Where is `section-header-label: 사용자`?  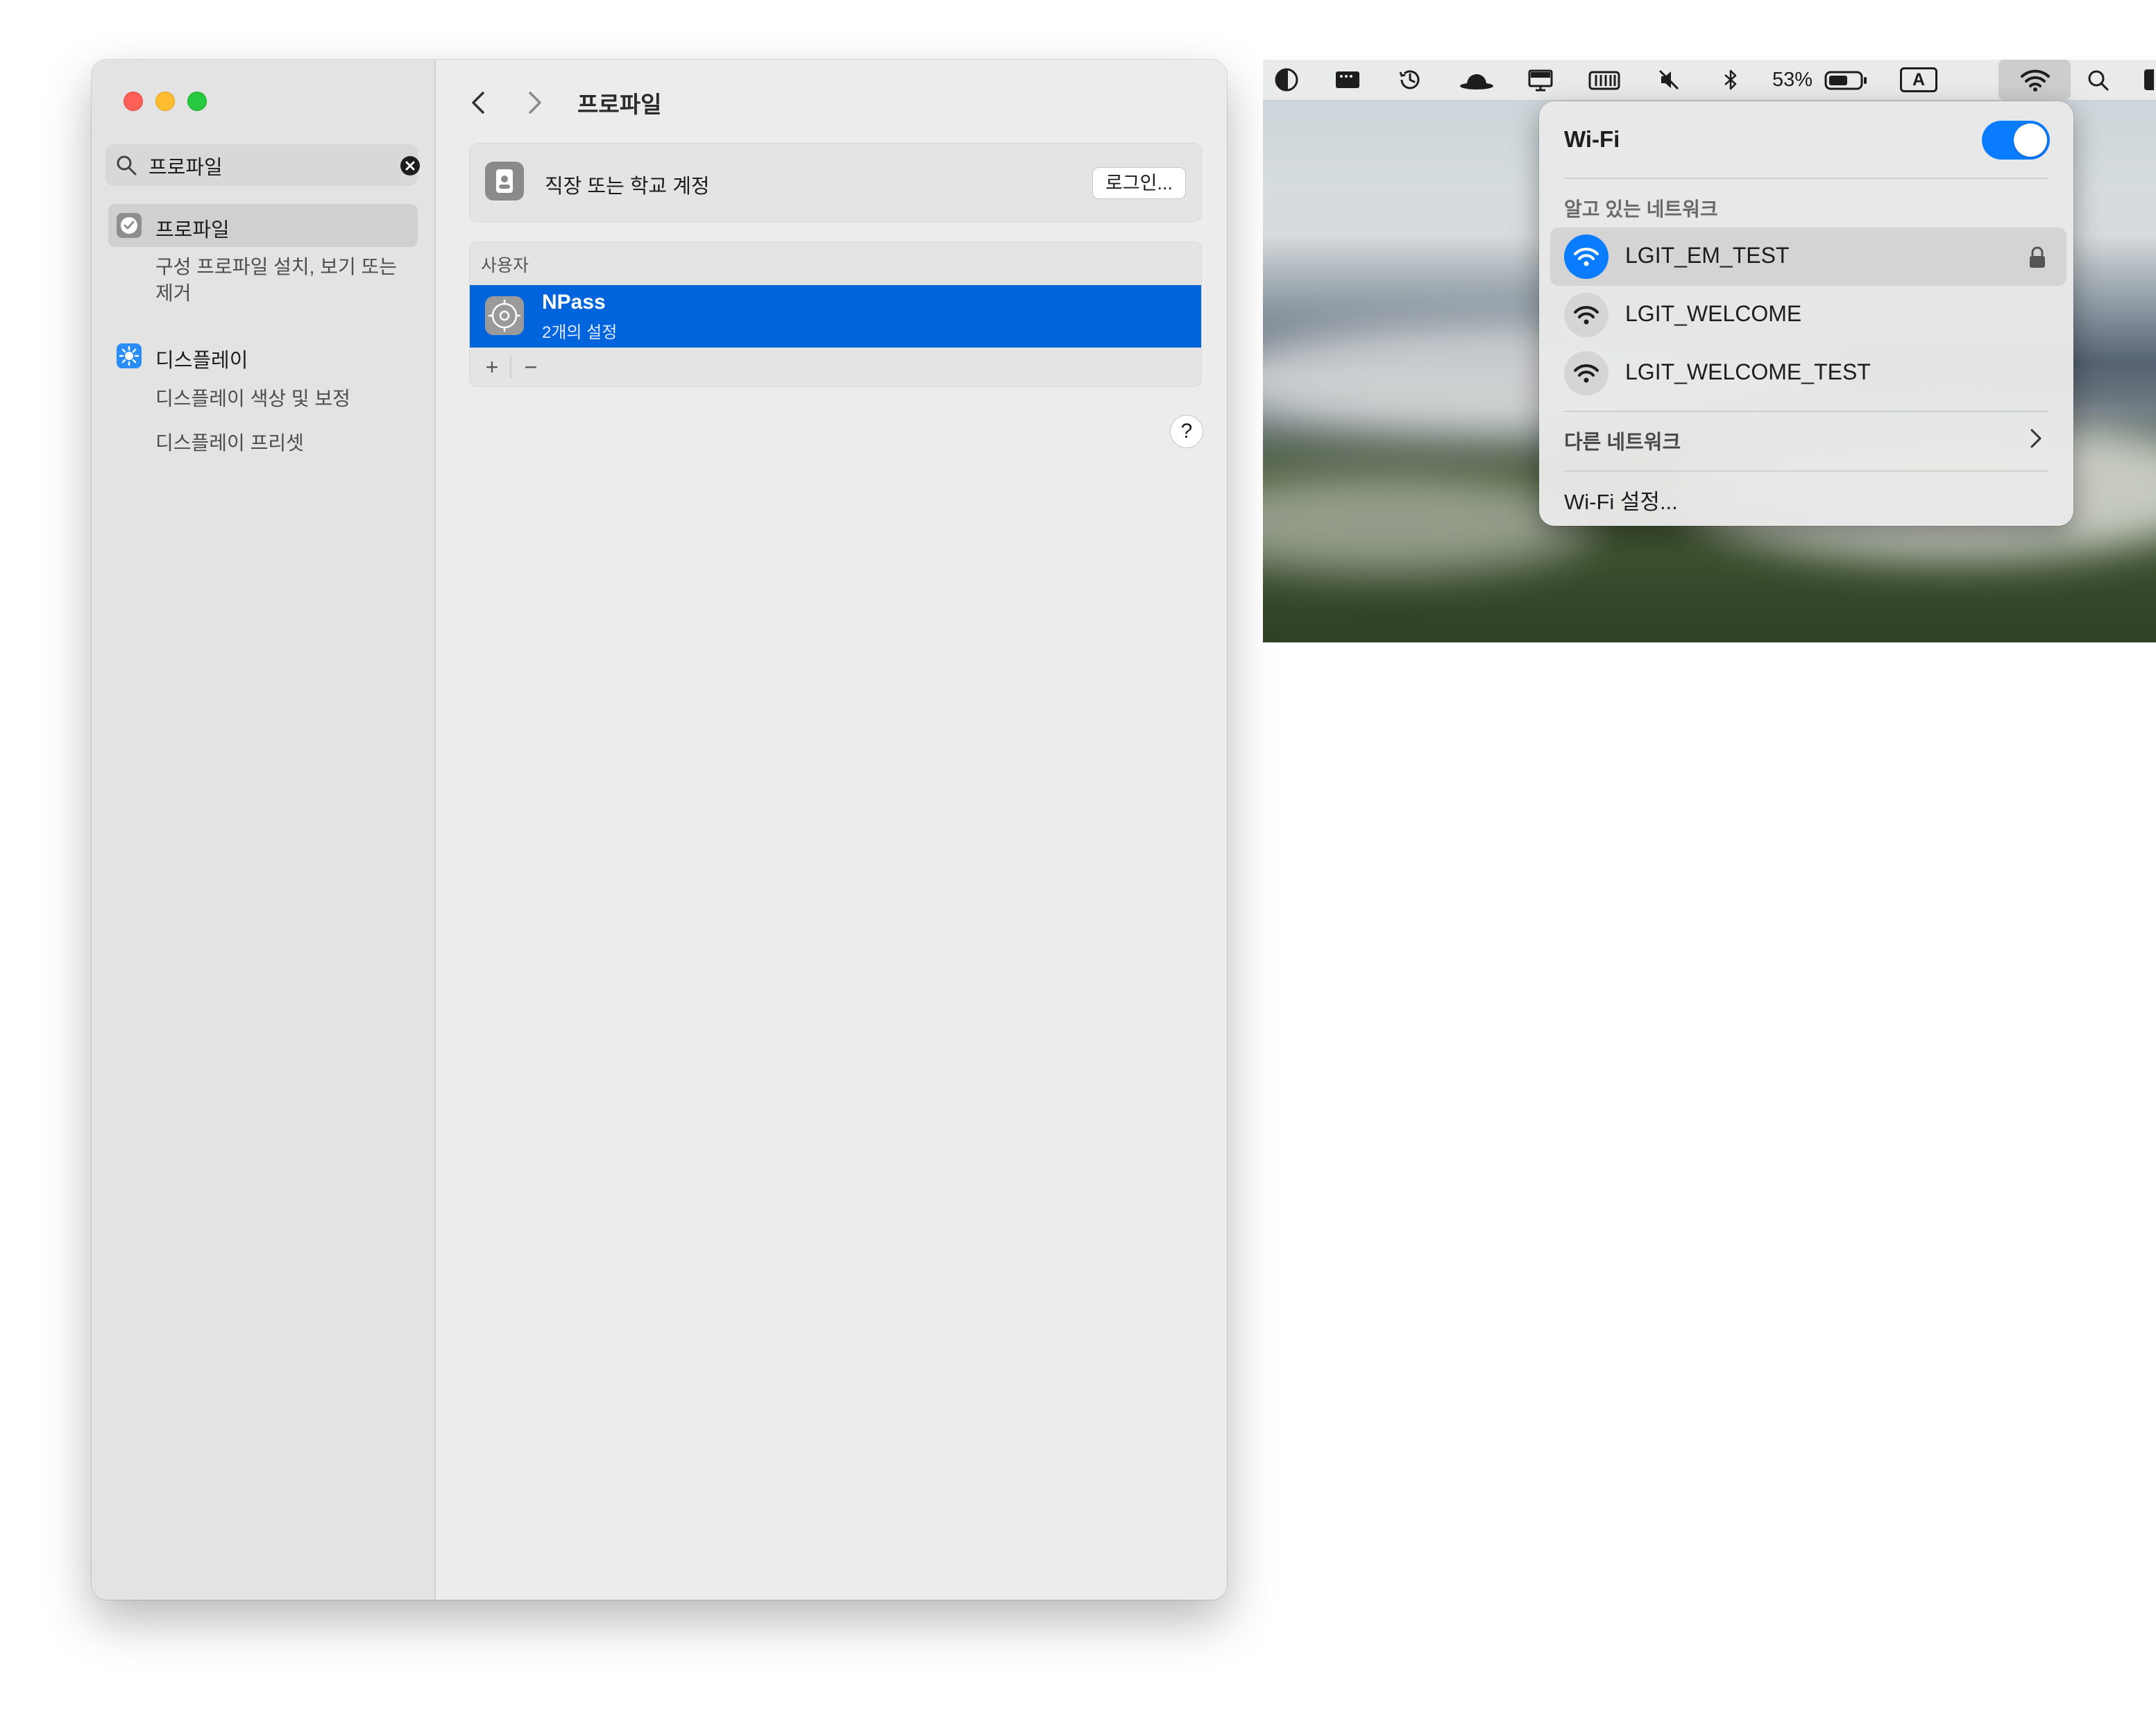 section-header-label: 사용자 is located at coordinates (505, 265).